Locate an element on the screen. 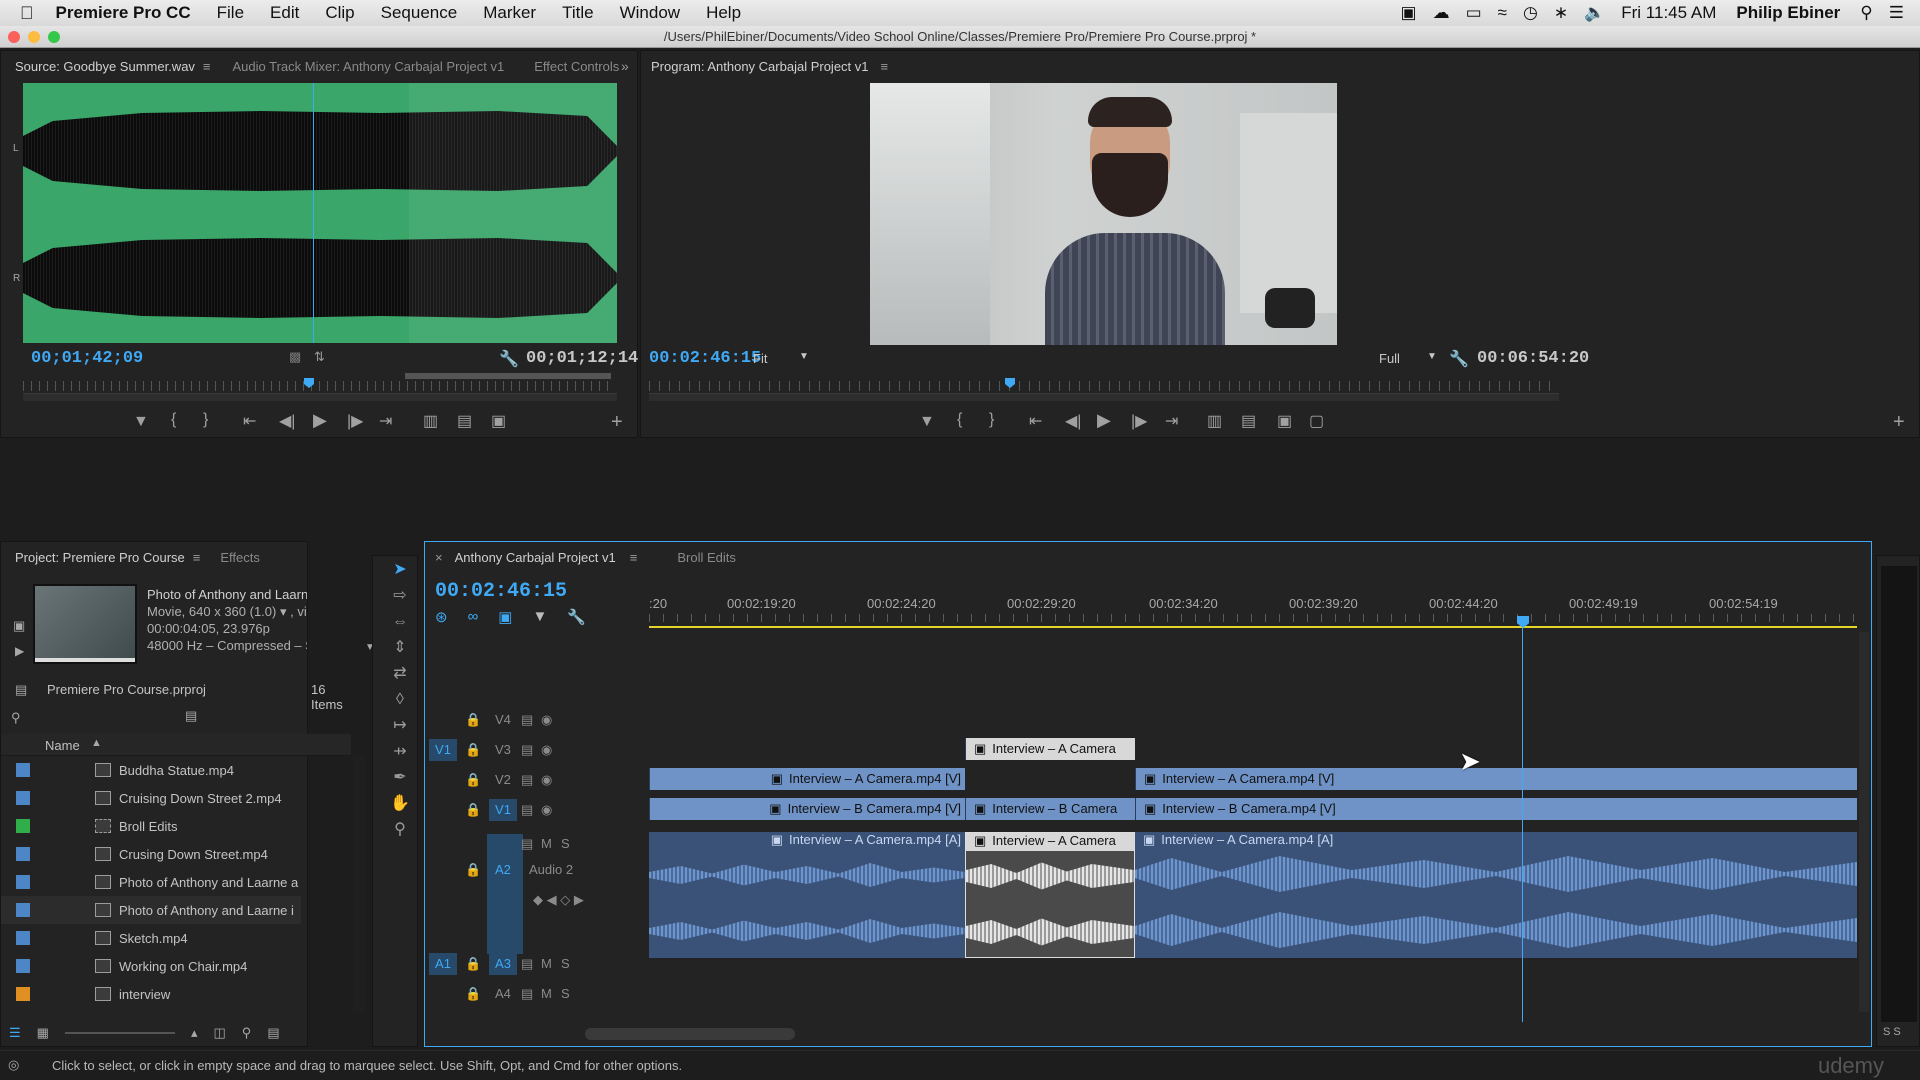  program-tab-menu-icon: ≡ is located at coordinates (885, 66).